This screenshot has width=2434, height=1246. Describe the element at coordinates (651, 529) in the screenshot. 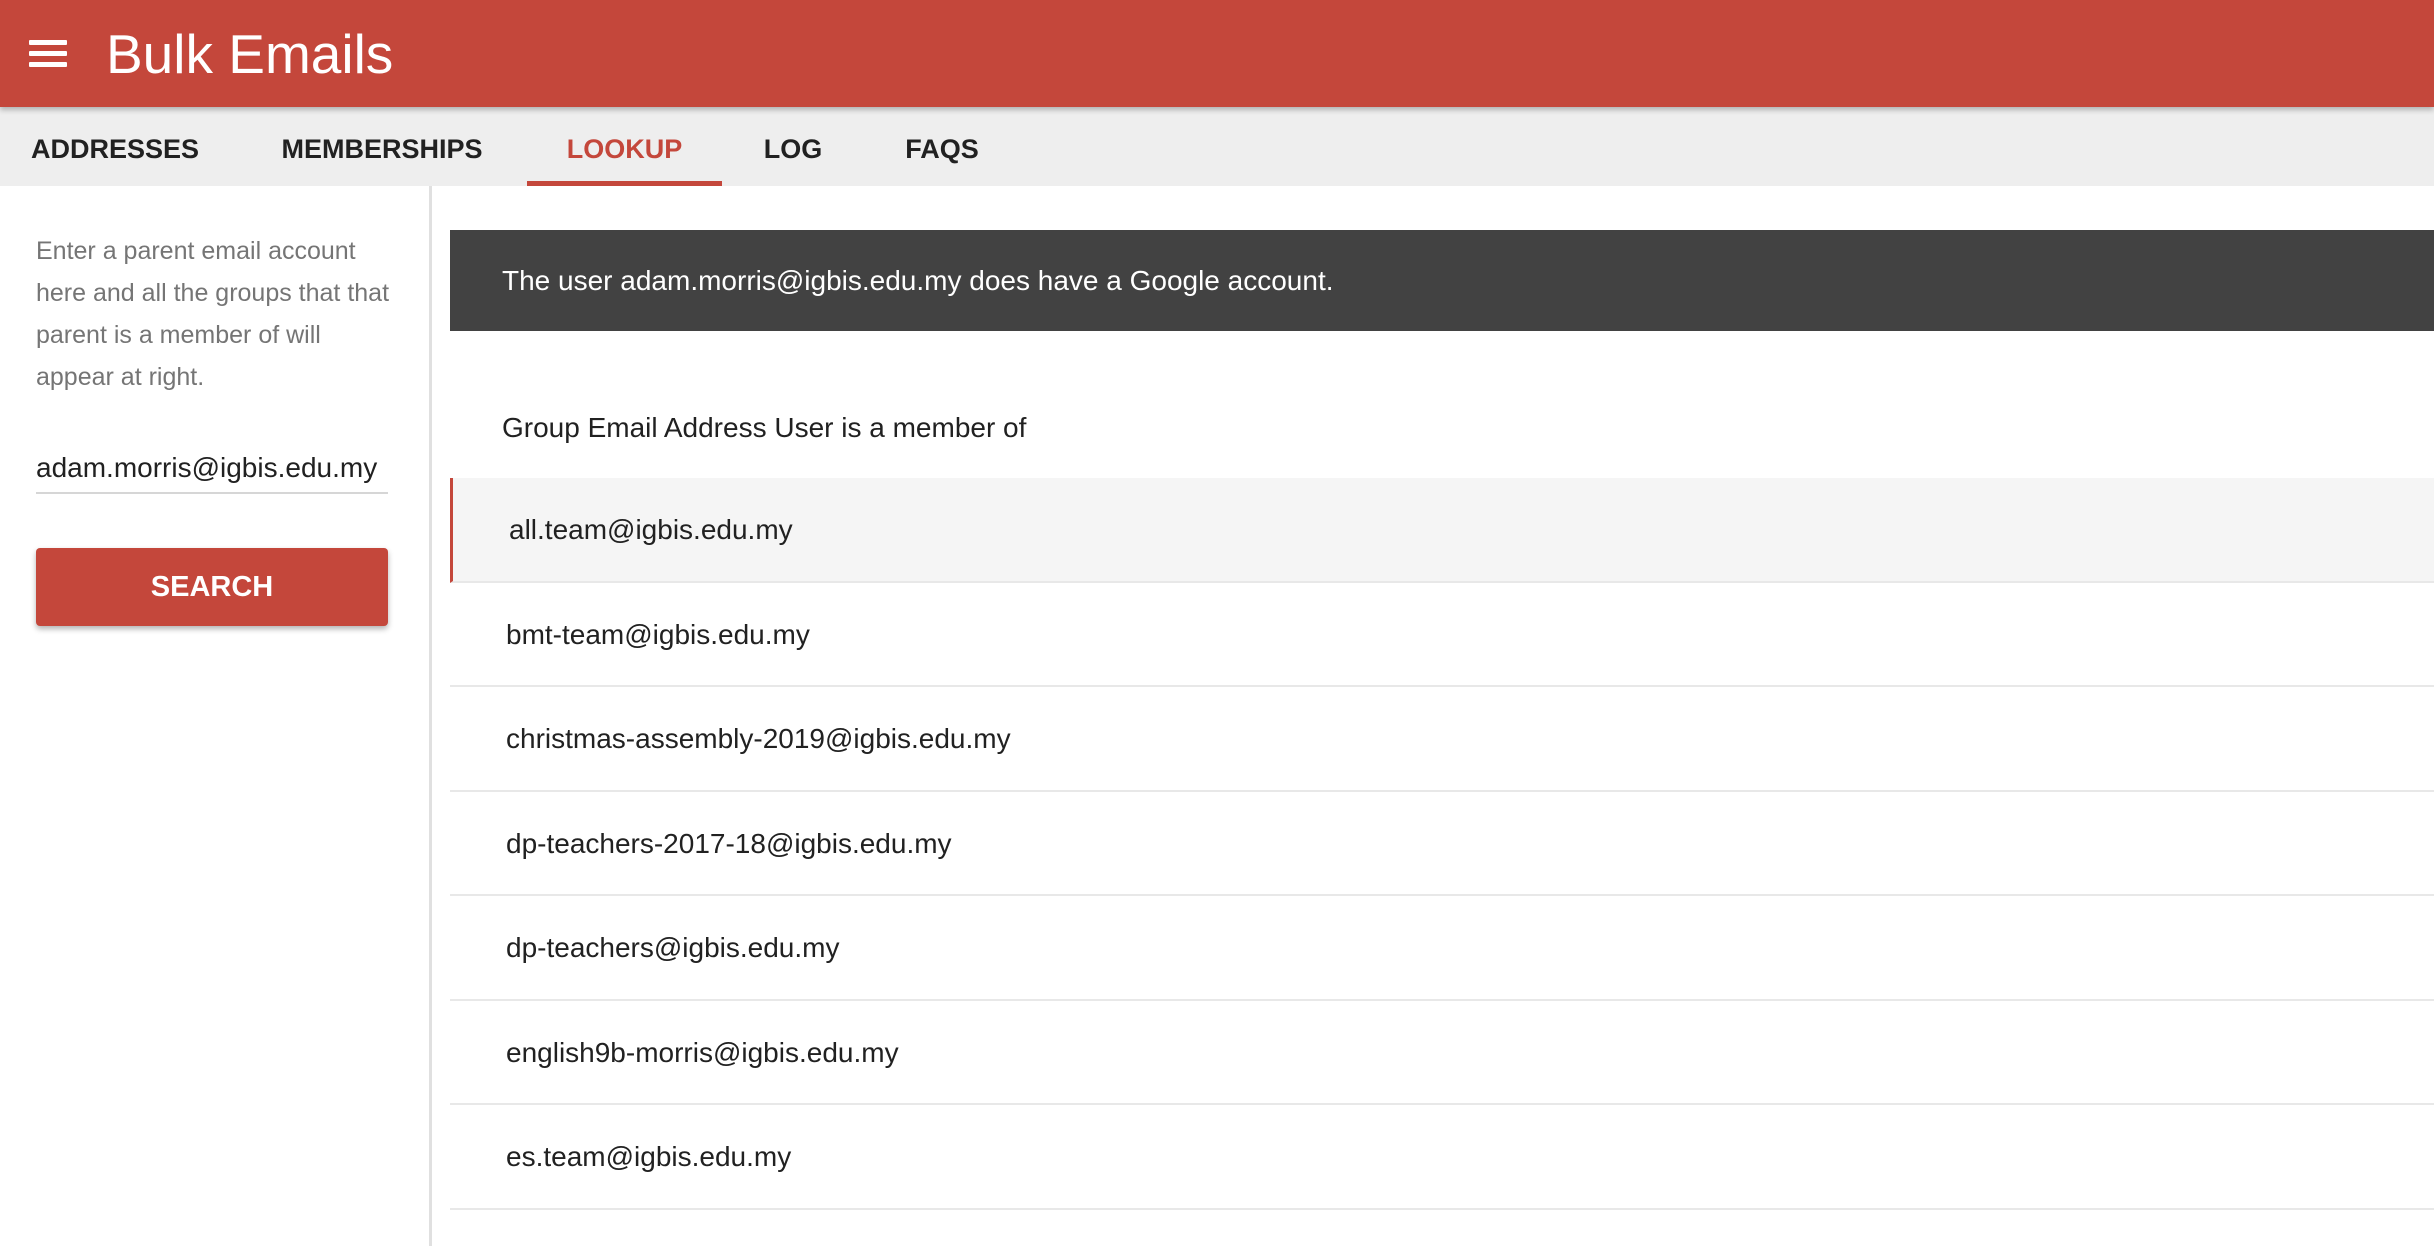

I see `group-email: all.team@igbis.edu.my` at that location.